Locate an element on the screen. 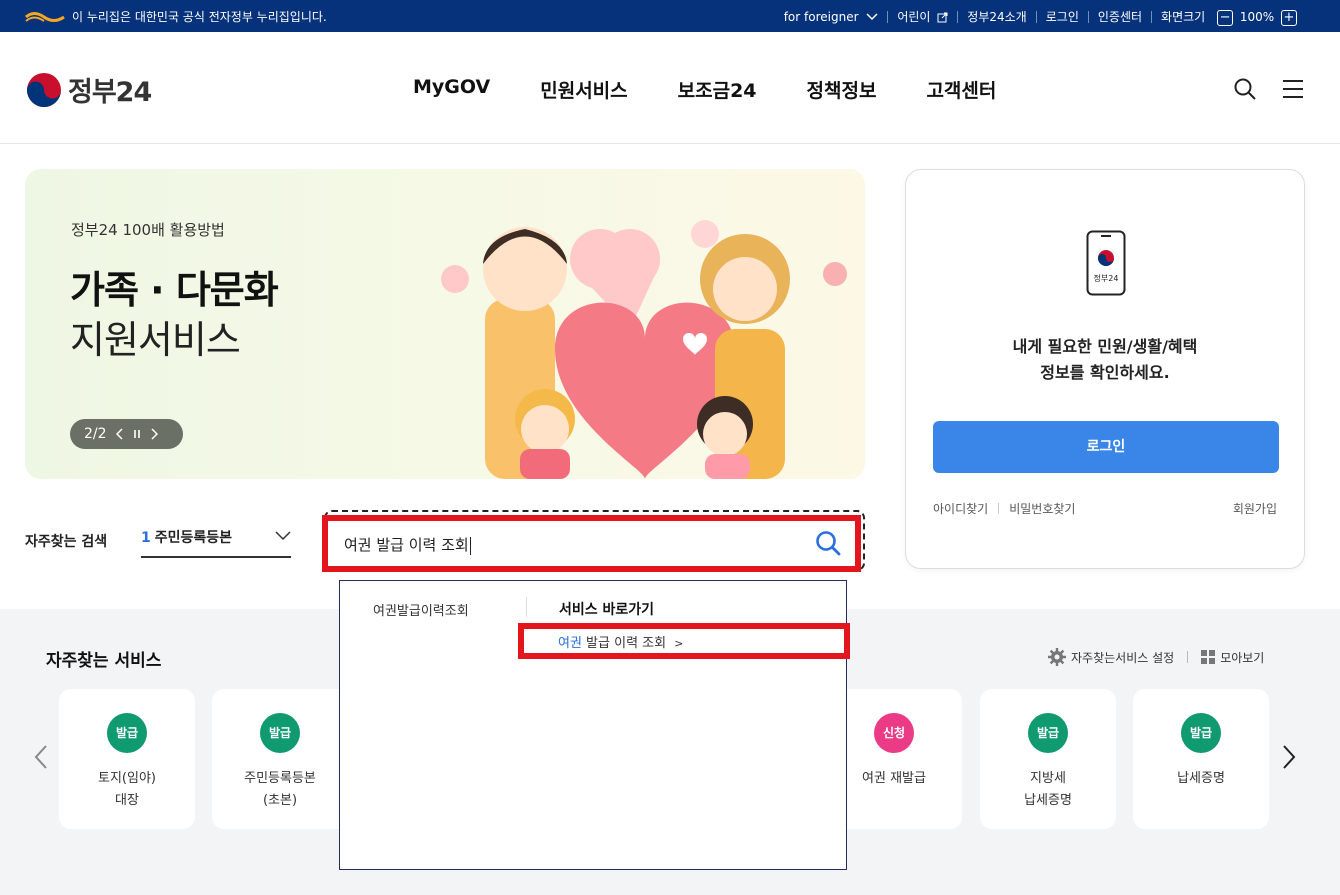 This screenshot has height=895, width=1340. family-illustration is located at coordinates (644, 349).